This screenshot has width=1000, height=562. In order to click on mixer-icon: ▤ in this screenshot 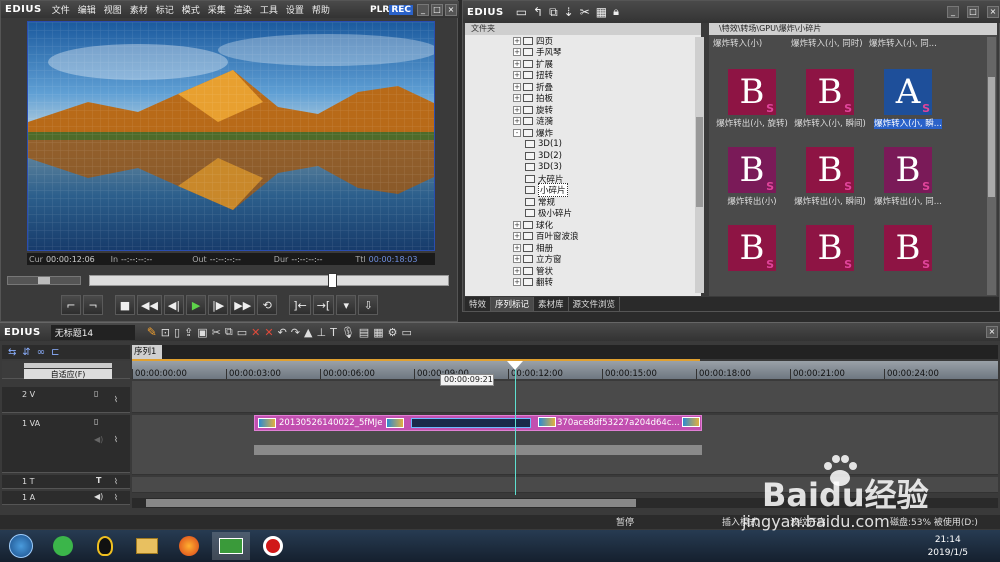, I will do `click(364, 332)`.